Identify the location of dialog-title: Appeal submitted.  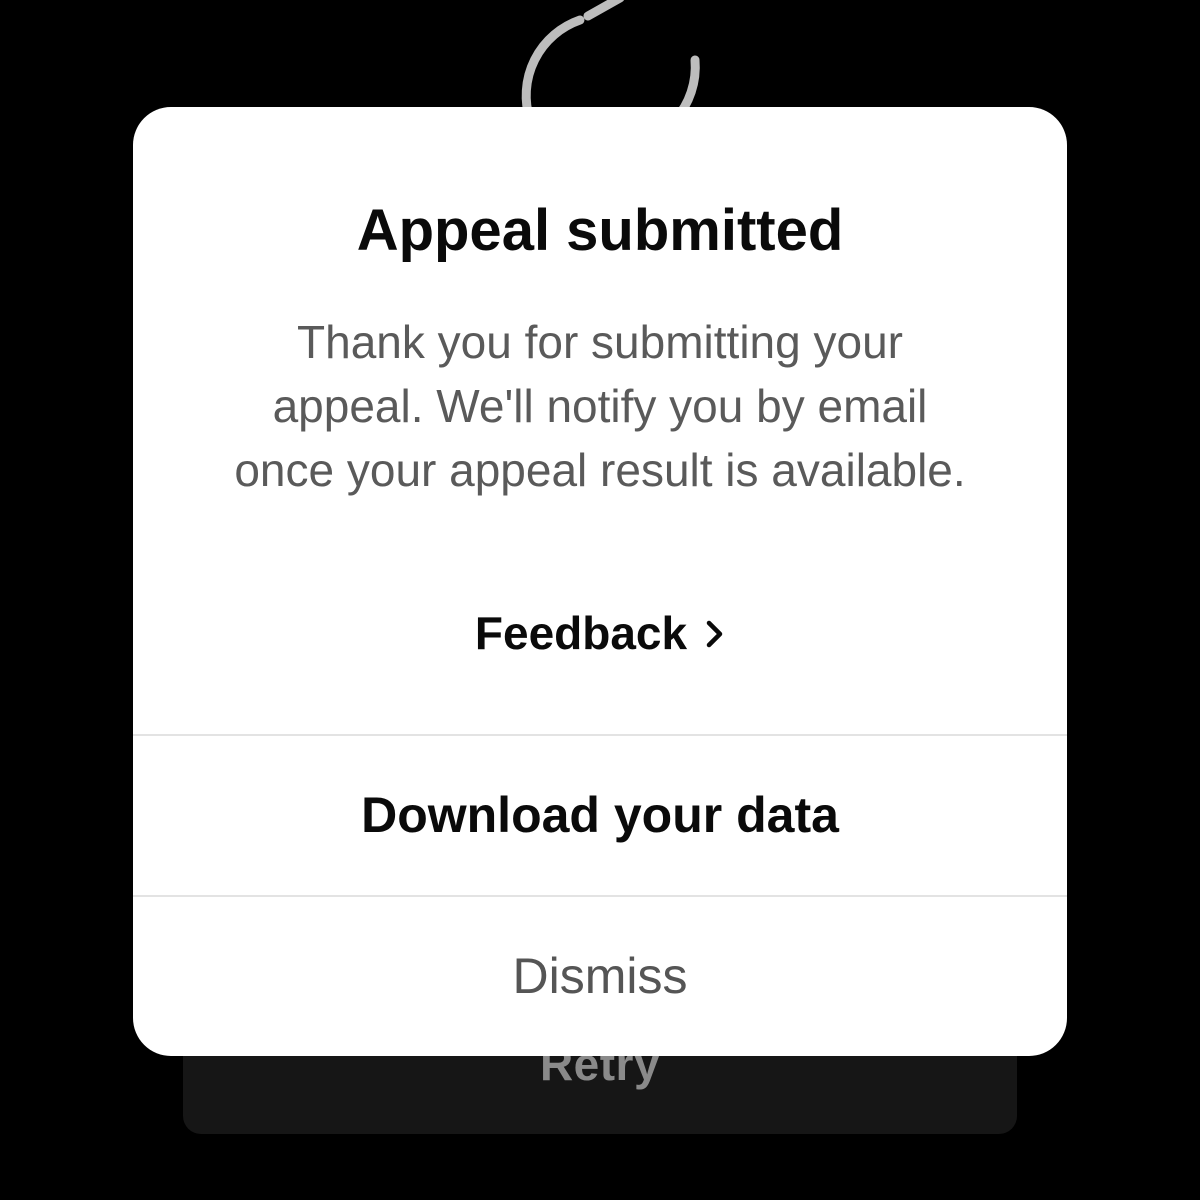
(600, 230).